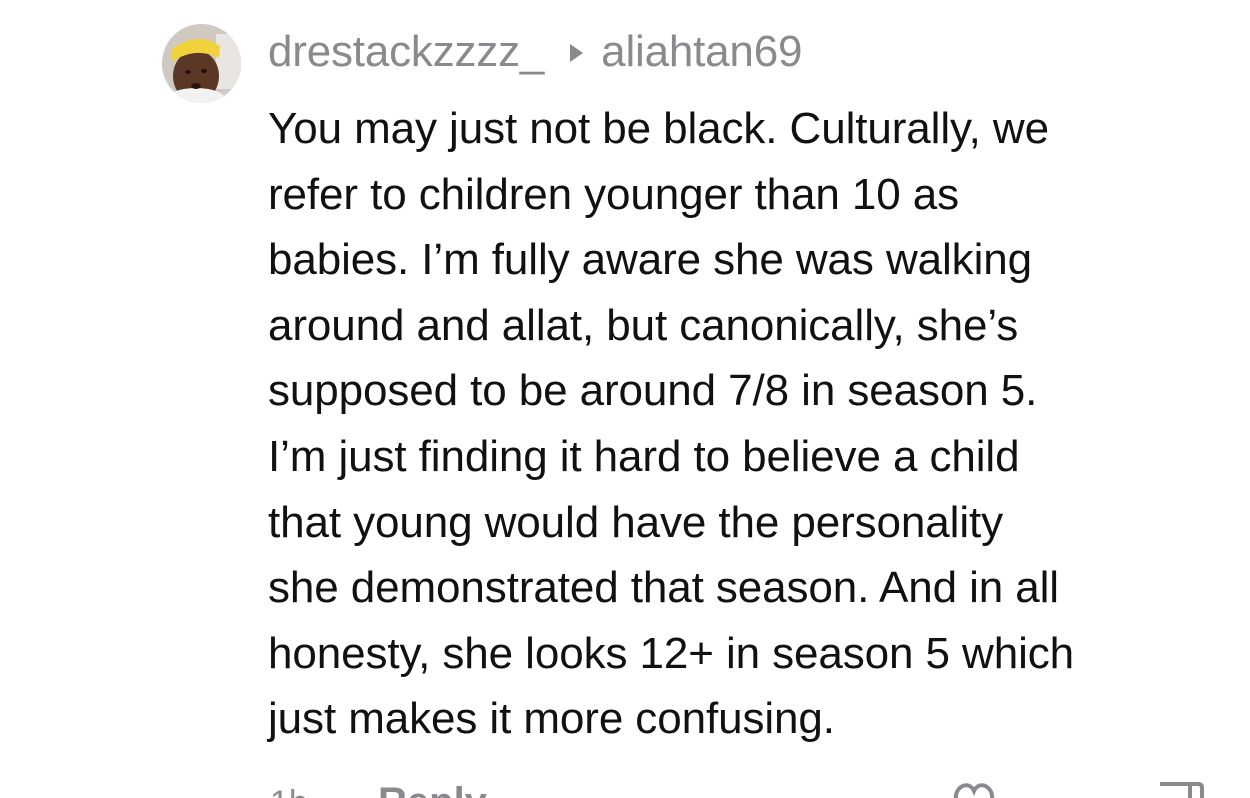 The width and height of the screenshot is (1250, 798). What do you see at coordinates (653, 391) in the screenshot?
I see `comment-line: supposed to be around 7/8 in season 5.` at bounding box center [653, 391].